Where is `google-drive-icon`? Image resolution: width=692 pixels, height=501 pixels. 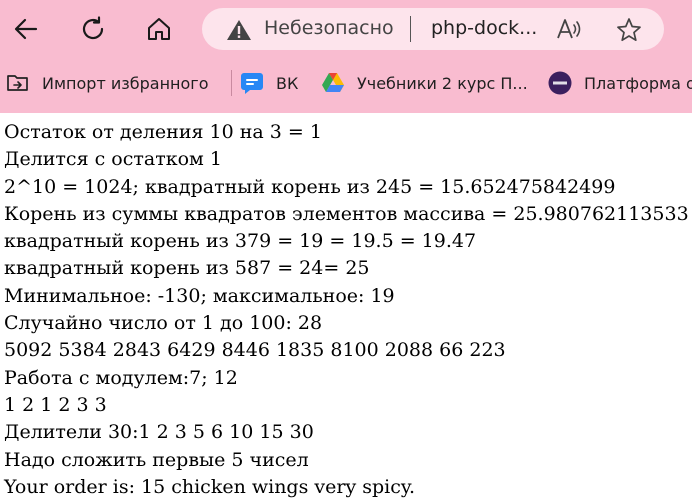
google-drive-icon is located at coordinates (333, 83).